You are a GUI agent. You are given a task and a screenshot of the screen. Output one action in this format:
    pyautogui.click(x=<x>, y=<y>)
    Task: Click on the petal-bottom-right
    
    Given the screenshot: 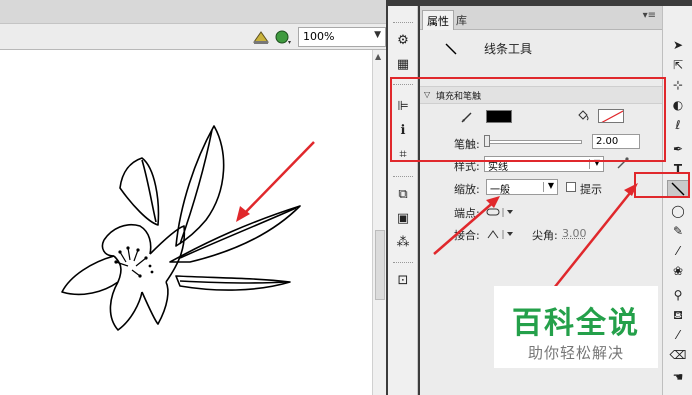 What is the action you would take?
    pyautogui.click(x=155, y=303)
    